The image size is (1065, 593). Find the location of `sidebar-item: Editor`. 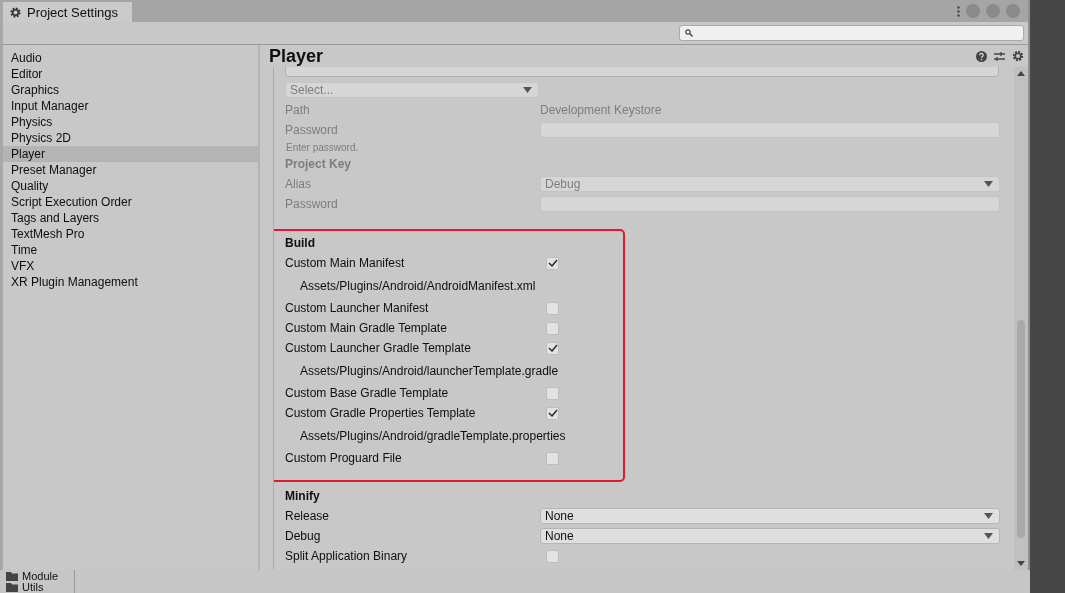

sidebar-item: Editor is located at coordinates (130, 74).